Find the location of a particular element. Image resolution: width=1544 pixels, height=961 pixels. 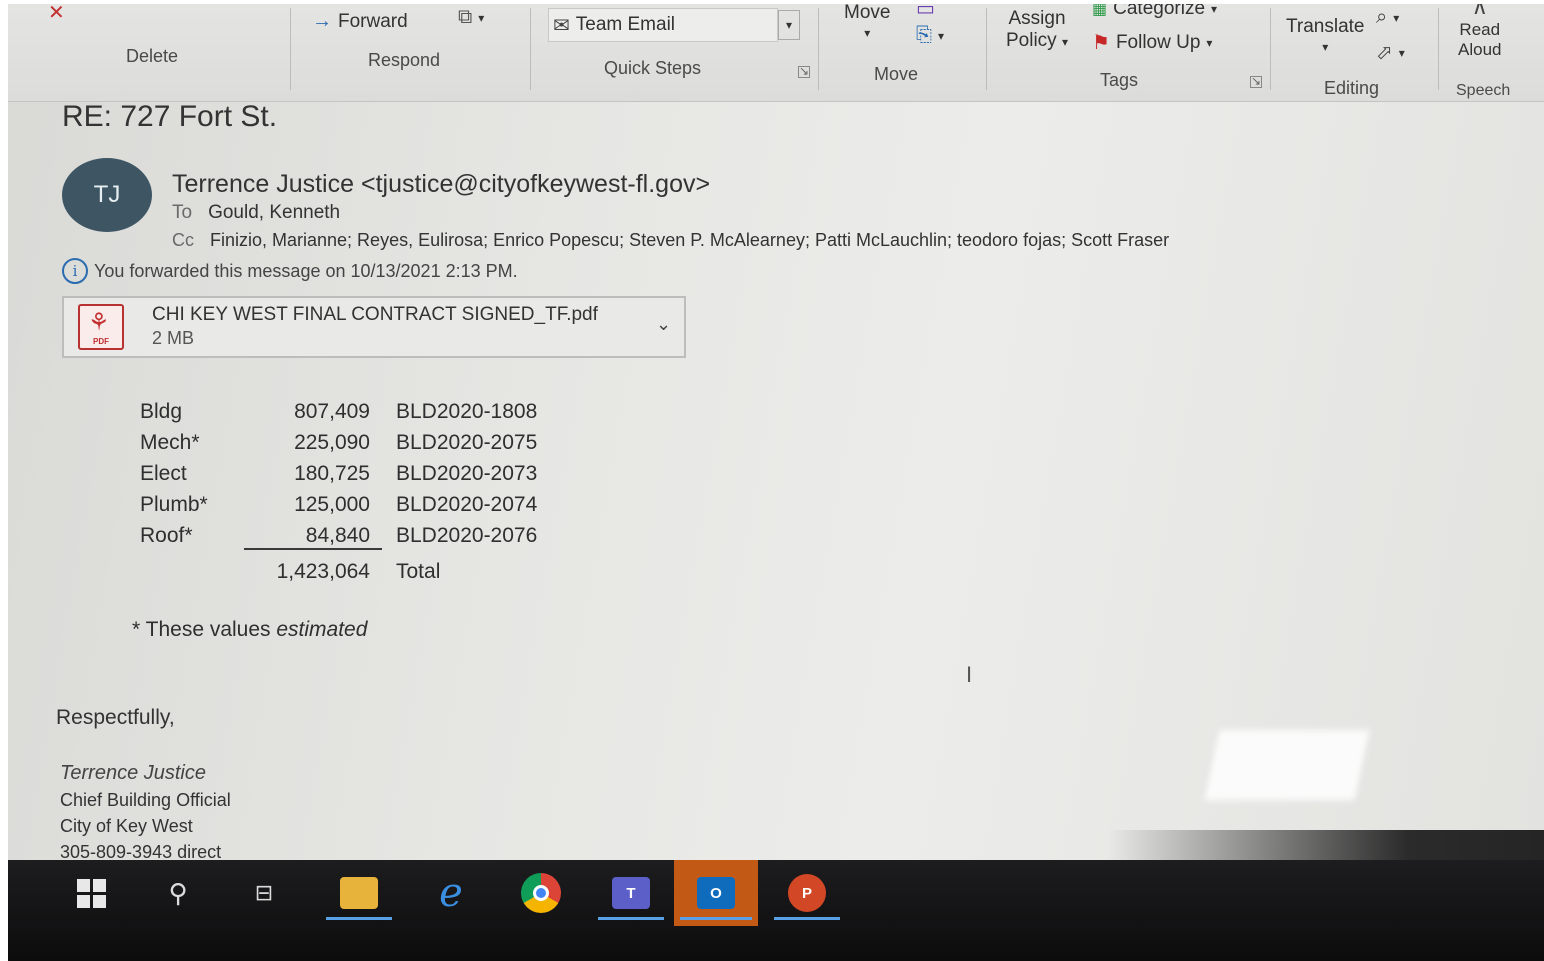

chevron-down-icon: ⌄ is located at coordinates (663, 324).